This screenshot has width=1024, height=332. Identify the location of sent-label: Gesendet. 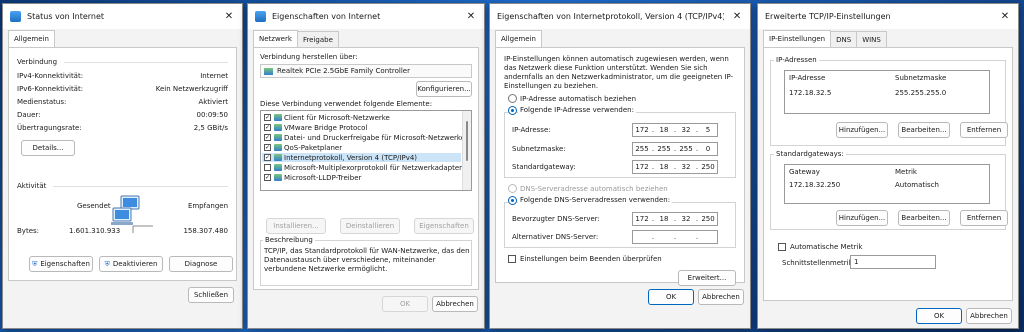
(94, 206).